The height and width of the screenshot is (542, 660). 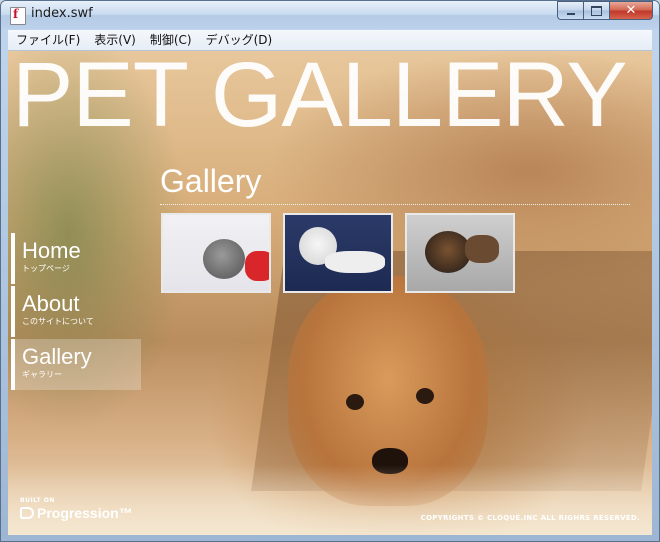 What do you see at coordinates (395, 204) in the screenshot?
I see `section-divider` at bounding box center [395, 204].